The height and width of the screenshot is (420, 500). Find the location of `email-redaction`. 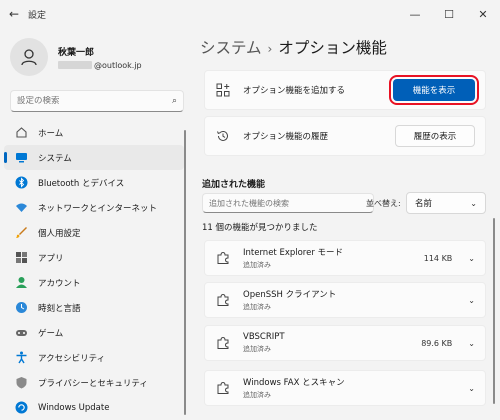

email-redaction is located at coordinates (75, 65).